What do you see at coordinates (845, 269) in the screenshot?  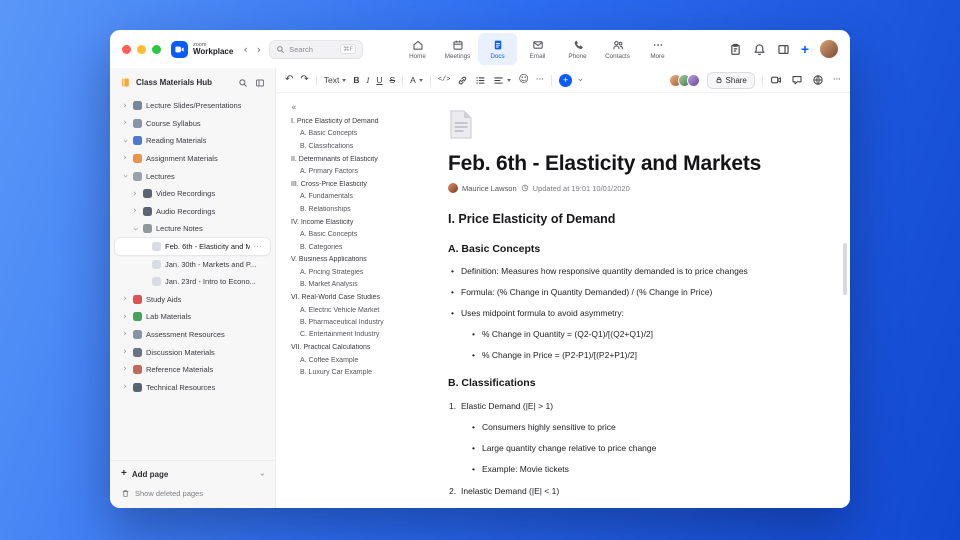 I see `scrollbar-thumb` at bounding box center [845, 269].